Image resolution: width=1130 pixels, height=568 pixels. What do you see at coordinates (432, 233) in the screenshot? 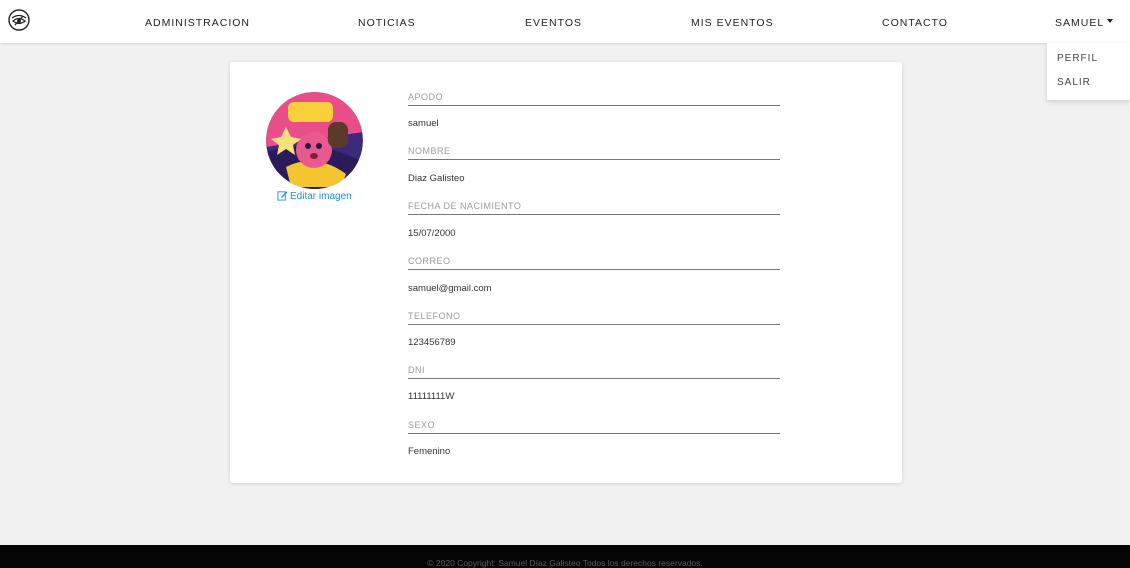
I see `field-value-fecha: 15/07/2000` at bounding box center [432, 233].